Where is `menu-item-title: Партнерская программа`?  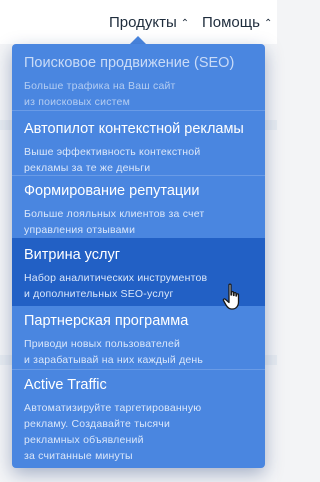 menu-item-title: Партнерская программа is located at coordinates (106, 321).